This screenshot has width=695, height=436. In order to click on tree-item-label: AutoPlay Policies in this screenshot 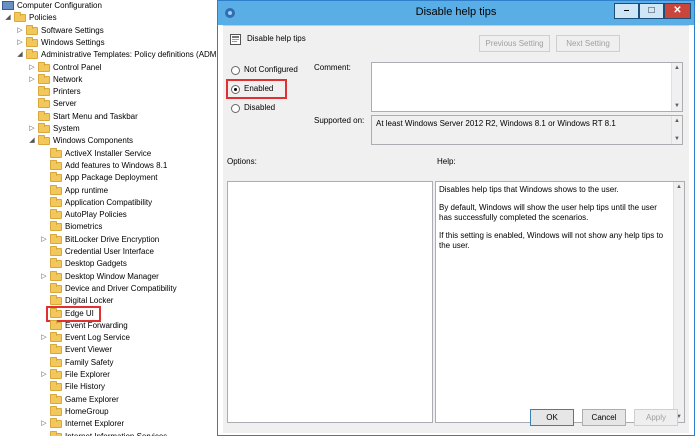, I will do `click(96, 215)`.